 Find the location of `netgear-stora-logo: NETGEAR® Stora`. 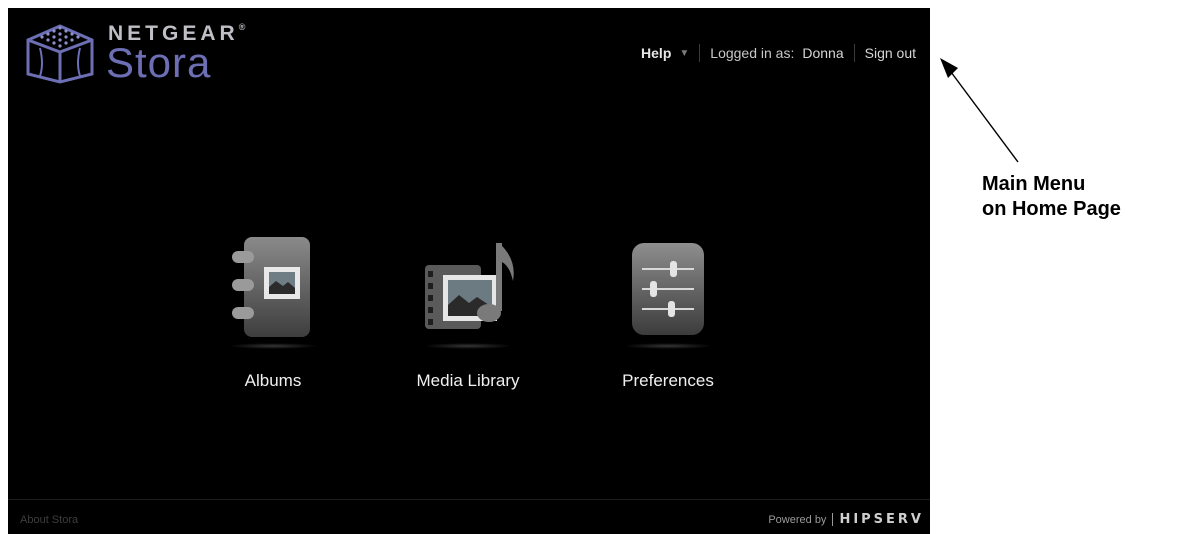

netgear-stora-logo: NETGEAR® Stora is located at coordinates (135, 54).